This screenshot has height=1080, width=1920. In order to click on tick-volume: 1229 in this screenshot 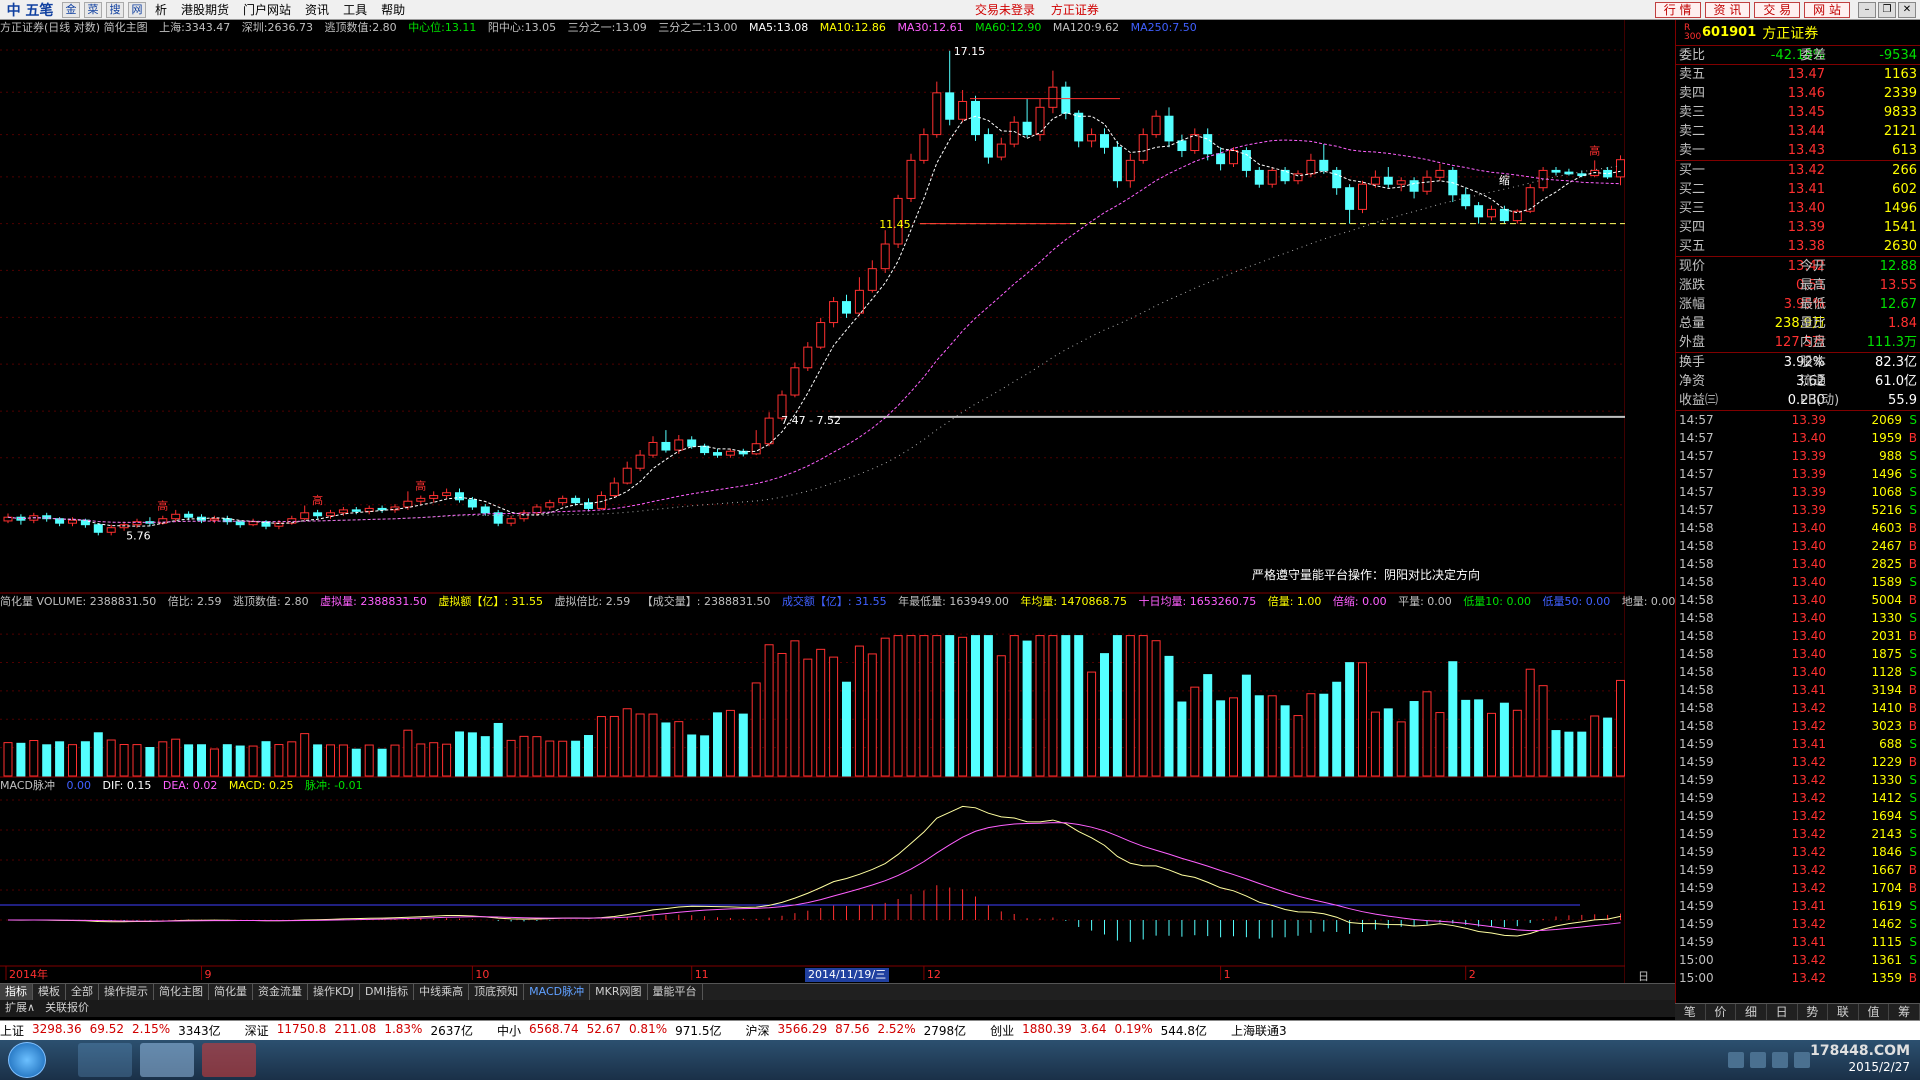, I will do `click(1886, 762)`.